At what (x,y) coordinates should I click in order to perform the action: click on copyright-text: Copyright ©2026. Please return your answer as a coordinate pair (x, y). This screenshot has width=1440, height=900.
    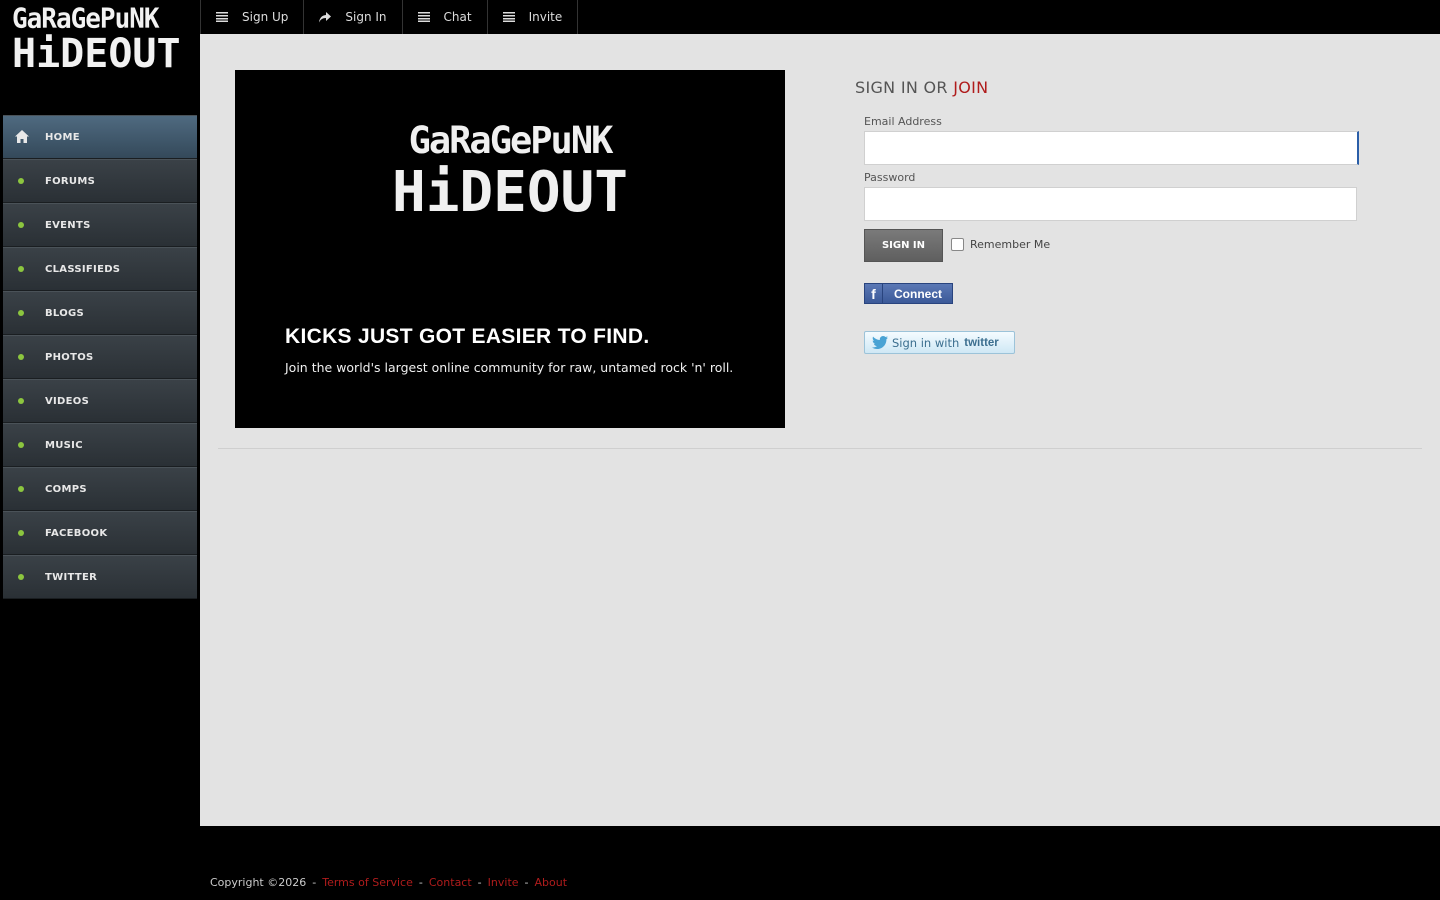
    Looking at the image, I should click on (258, 882).